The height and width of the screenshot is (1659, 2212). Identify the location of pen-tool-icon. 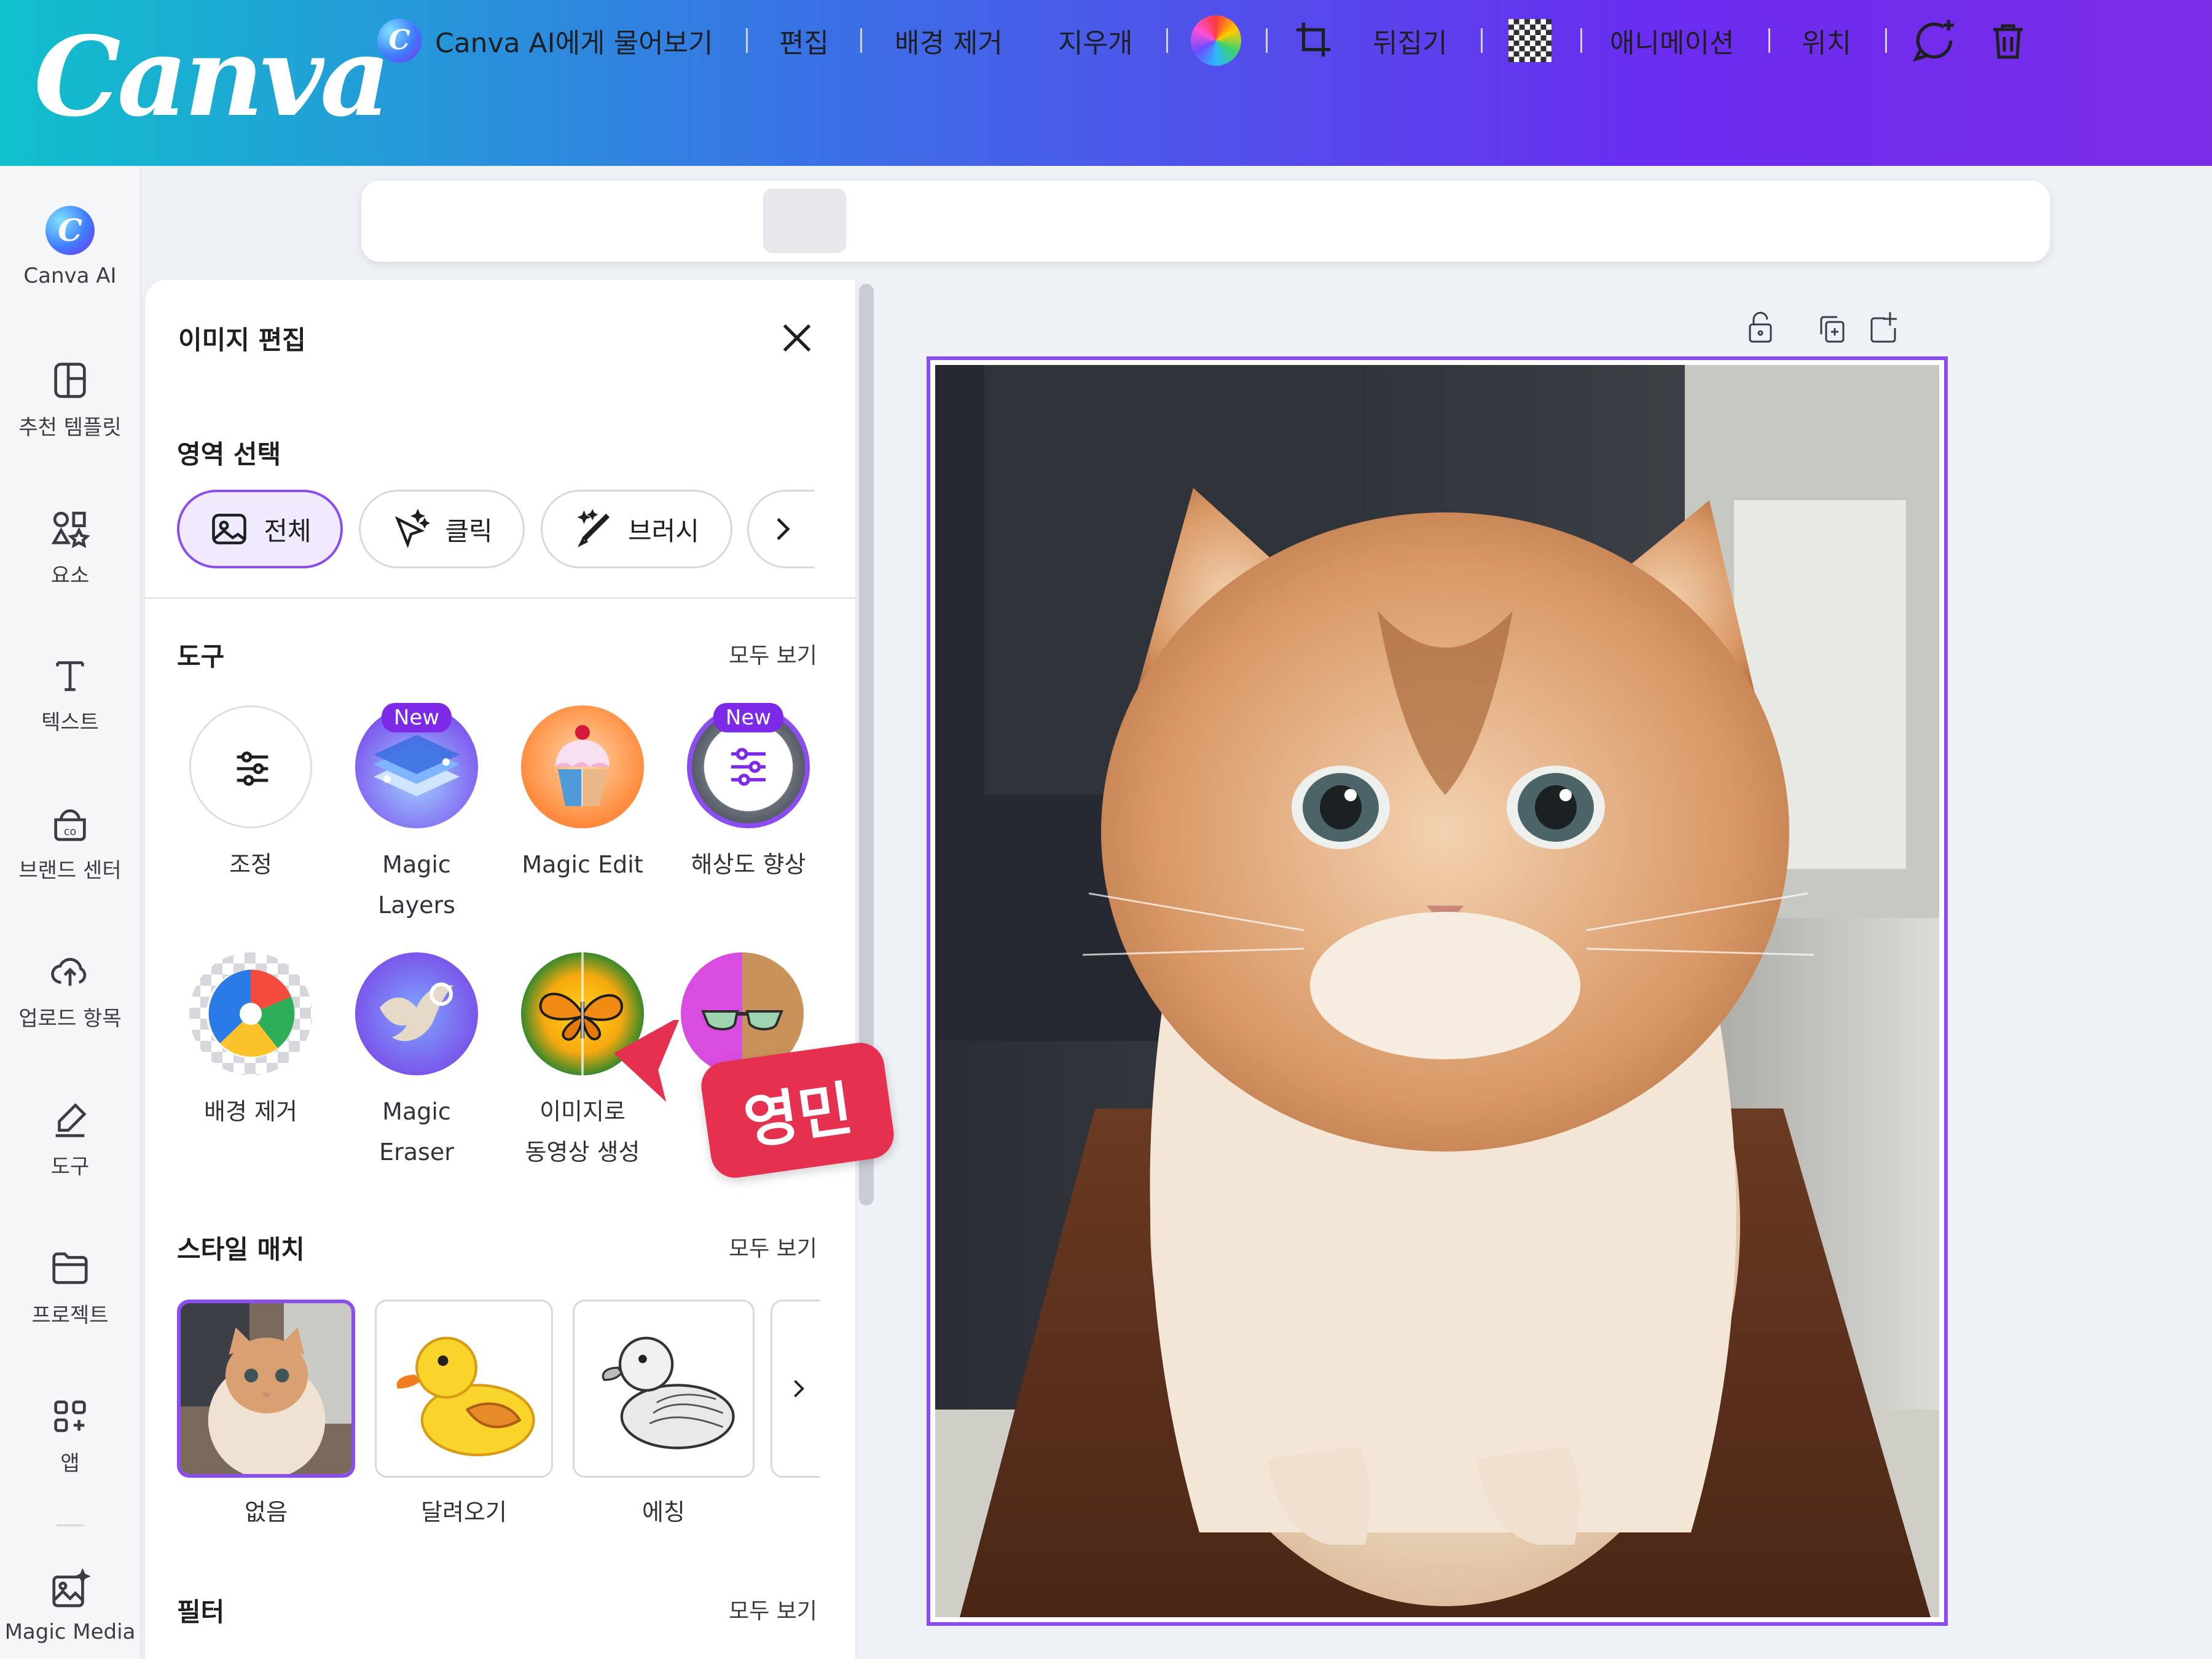
(71, 1120).